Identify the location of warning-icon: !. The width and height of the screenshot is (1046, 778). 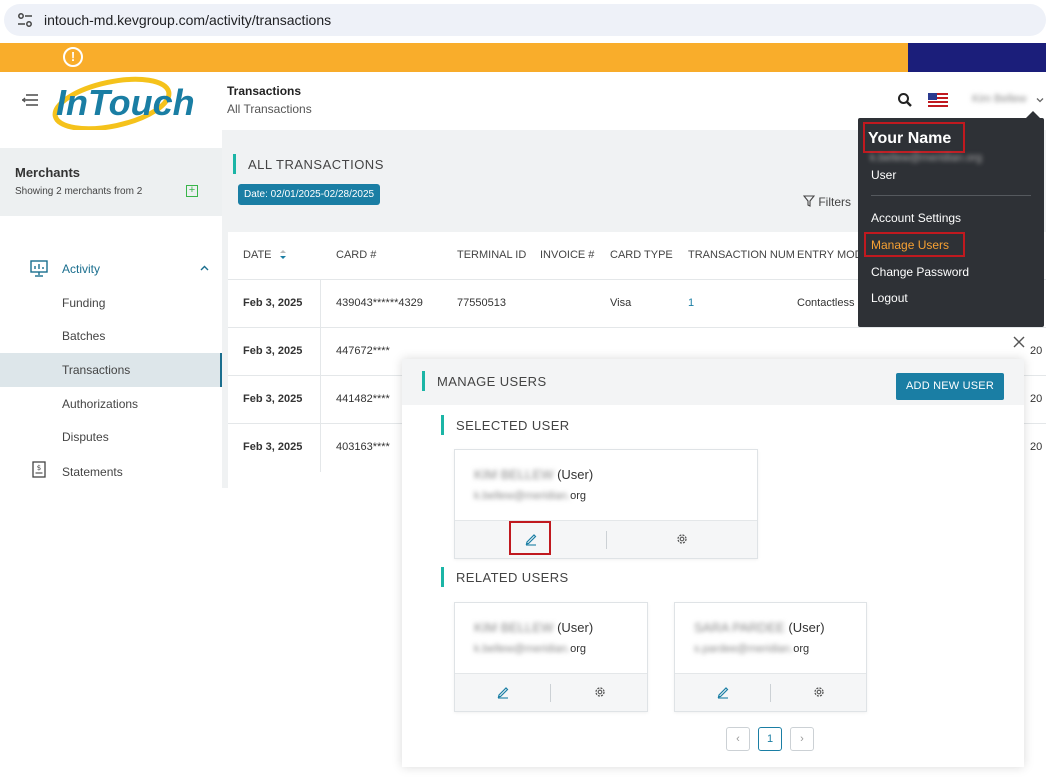
(73, 57).